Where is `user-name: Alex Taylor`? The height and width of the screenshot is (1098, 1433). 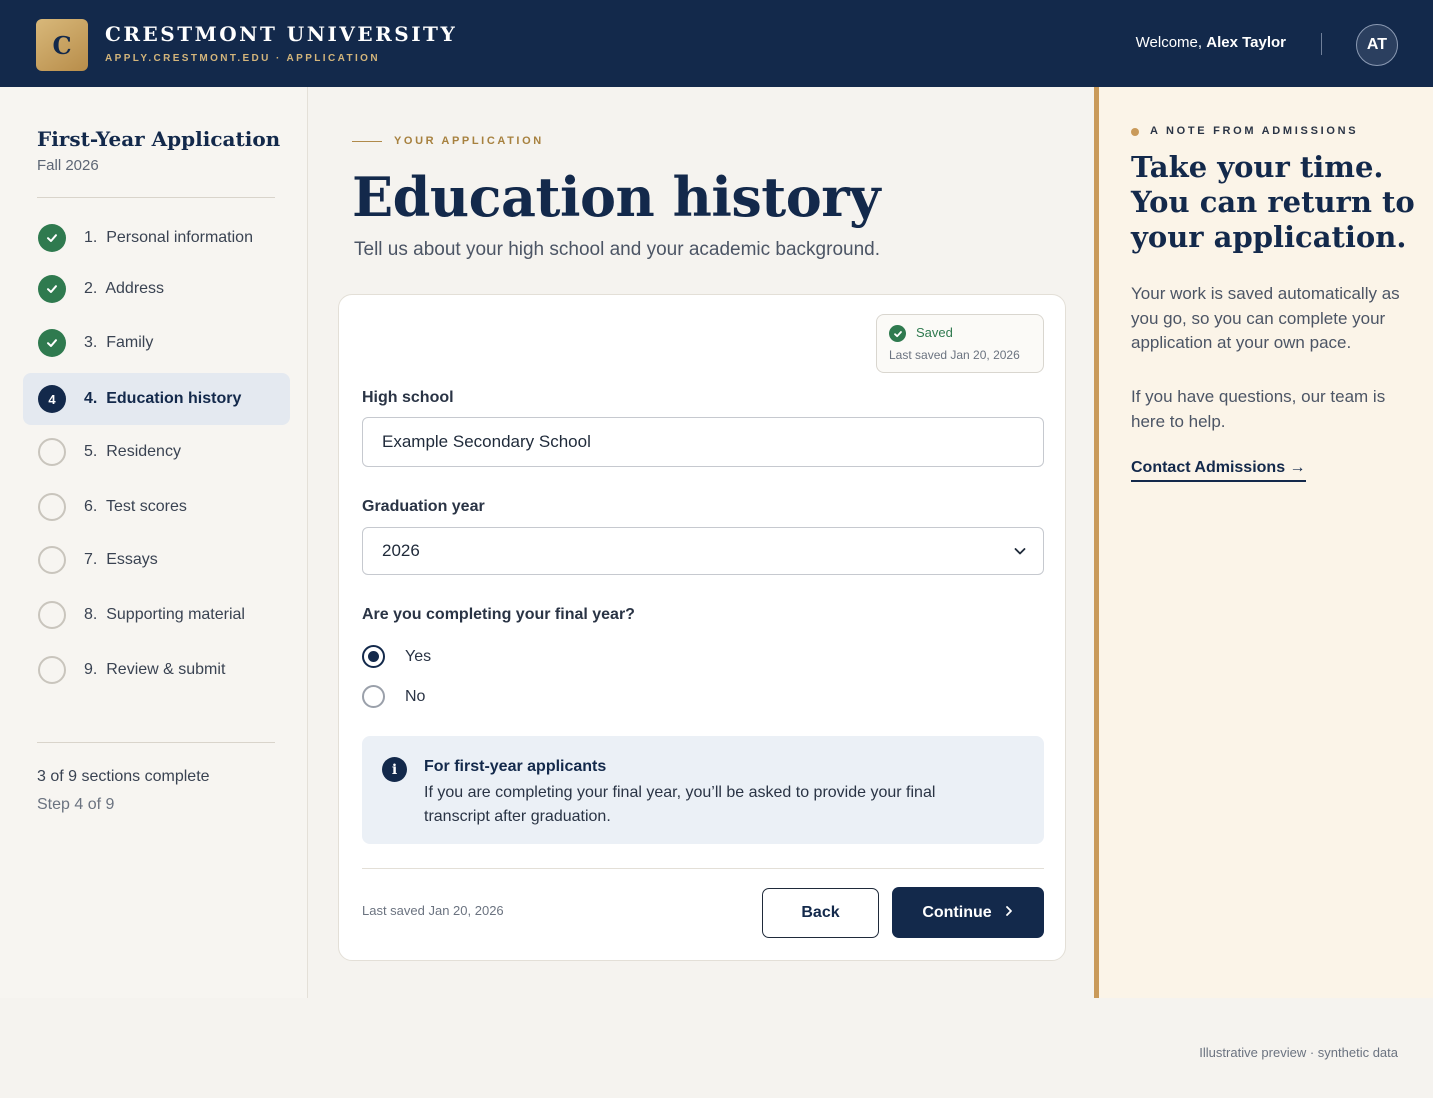 user-name: Alex Taylor is located at coordinates (1246, 42).